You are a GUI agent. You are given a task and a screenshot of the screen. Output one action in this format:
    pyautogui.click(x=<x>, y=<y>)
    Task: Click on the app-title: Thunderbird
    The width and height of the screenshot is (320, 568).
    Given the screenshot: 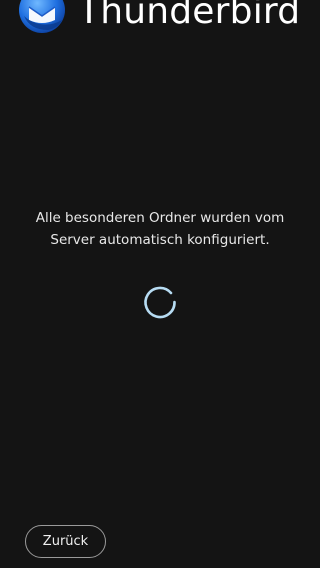 What is the action you would take?
    pyautogui.click(x=189, y=16)
    